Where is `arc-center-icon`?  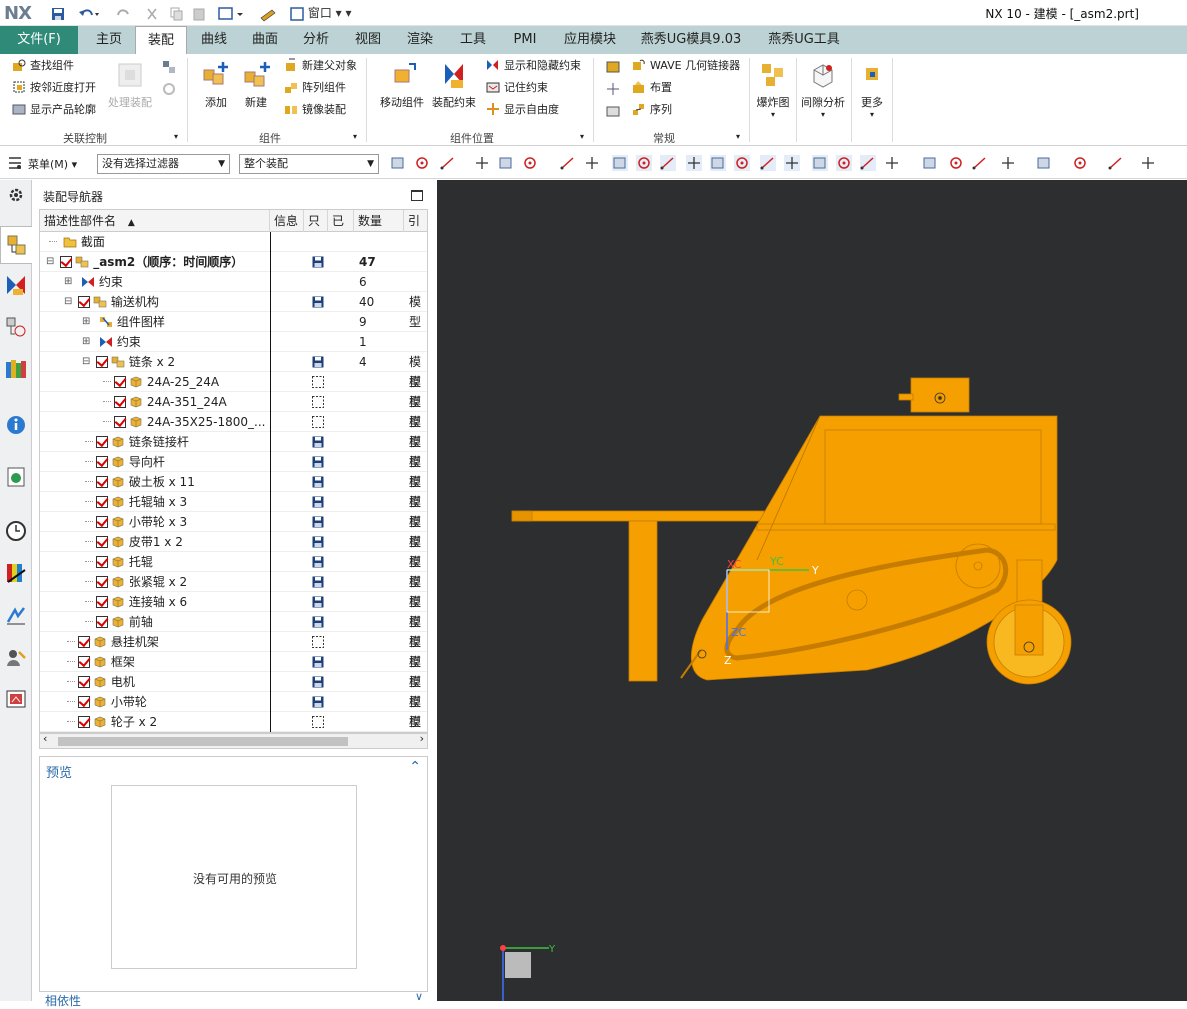
arc-center-icon is located at coordinates (768, 163).